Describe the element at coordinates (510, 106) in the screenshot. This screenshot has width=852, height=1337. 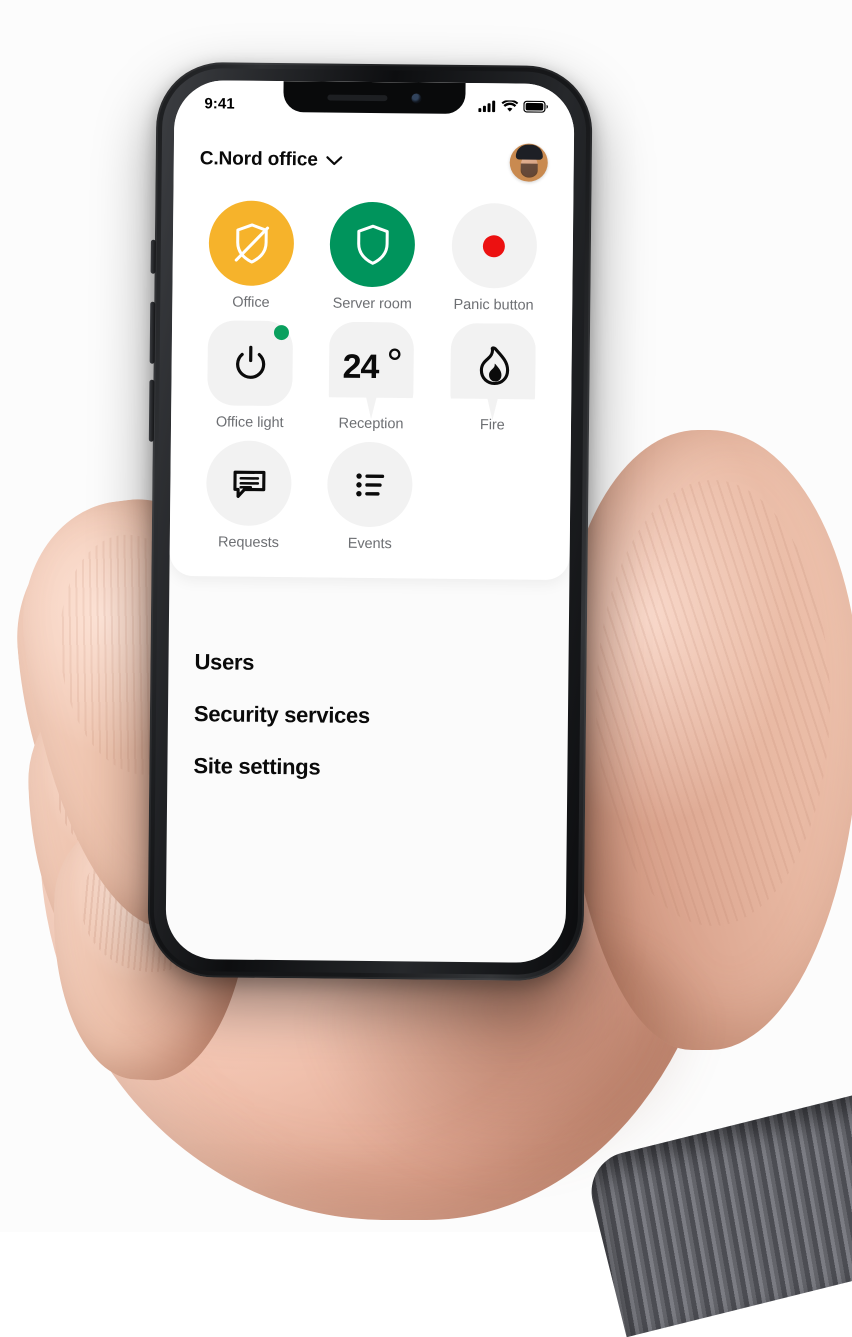
I see `wifi-icon` at that location.